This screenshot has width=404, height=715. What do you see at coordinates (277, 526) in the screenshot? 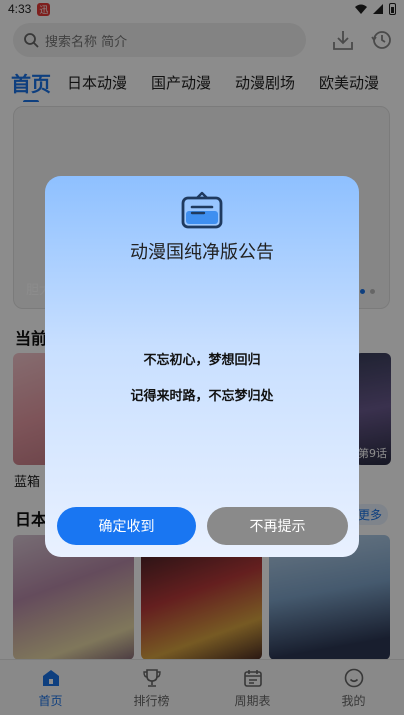
I see `dont-show-again-button: 不再提示` at bounding box center [277, 526].